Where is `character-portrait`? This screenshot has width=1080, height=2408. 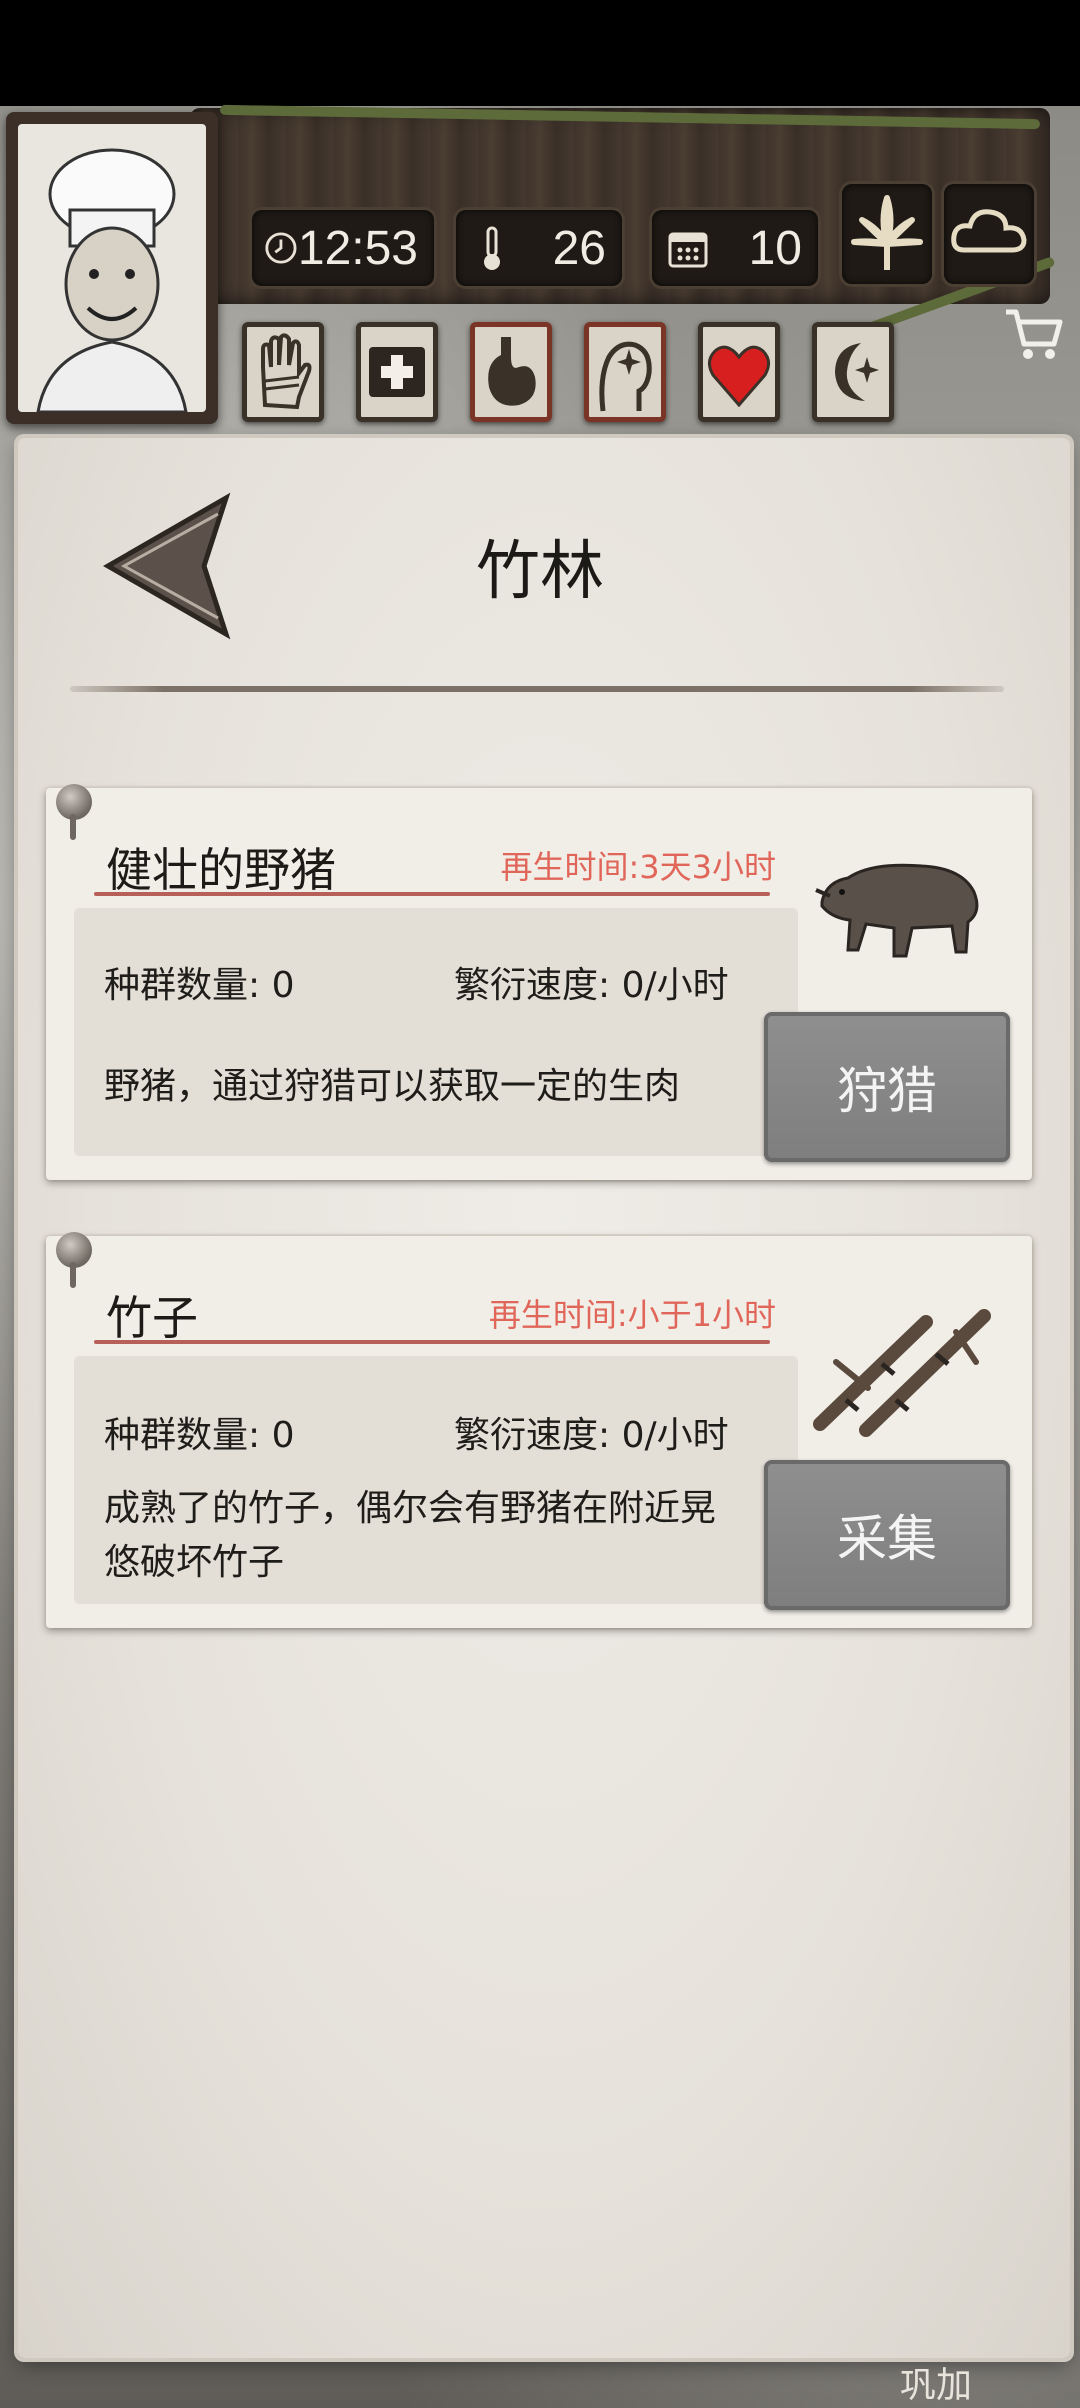
character-portrait is located at coordinates (112, 268).